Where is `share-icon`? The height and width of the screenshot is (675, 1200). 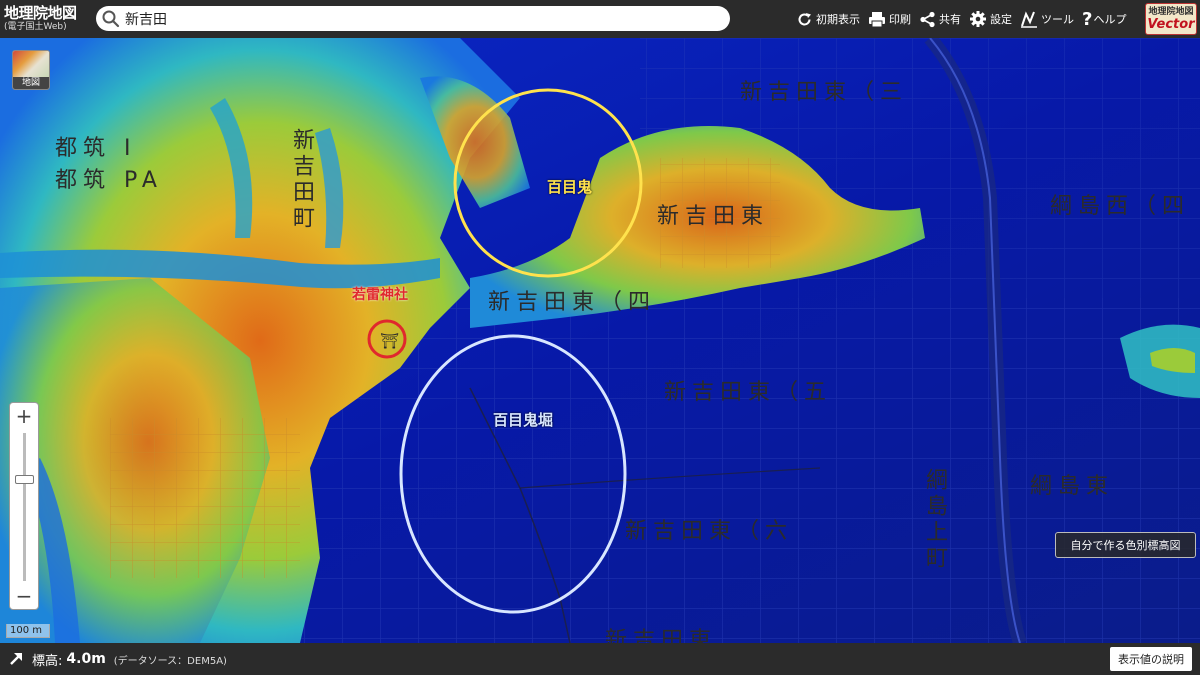
share-icon is located at coordinates (927, 19).